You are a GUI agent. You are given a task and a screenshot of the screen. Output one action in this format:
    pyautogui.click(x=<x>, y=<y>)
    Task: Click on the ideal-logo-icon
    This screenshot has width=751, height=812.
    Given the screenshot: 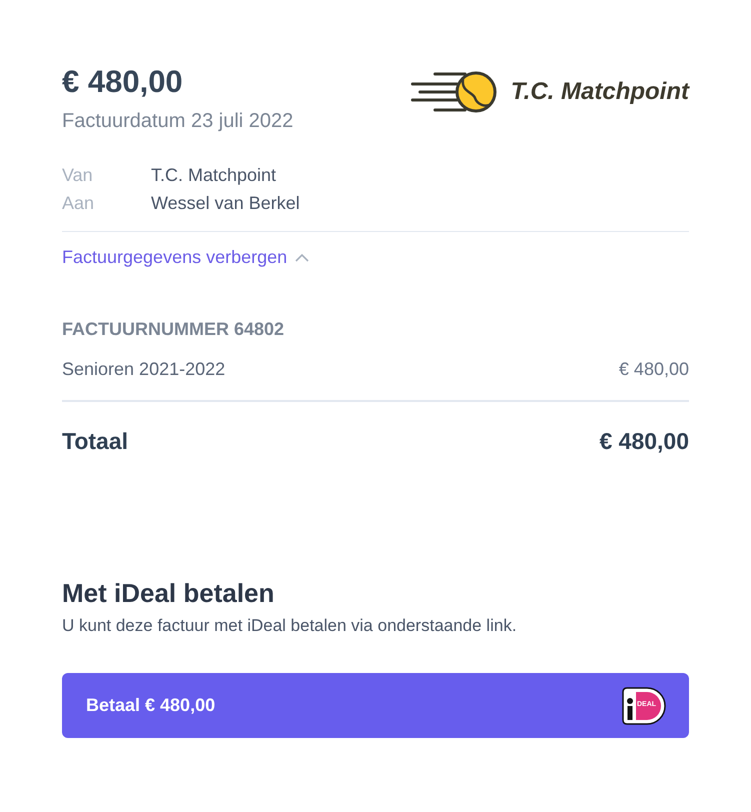 What is the action you would take?
    pyautogui.click(x=644, y=705)
    